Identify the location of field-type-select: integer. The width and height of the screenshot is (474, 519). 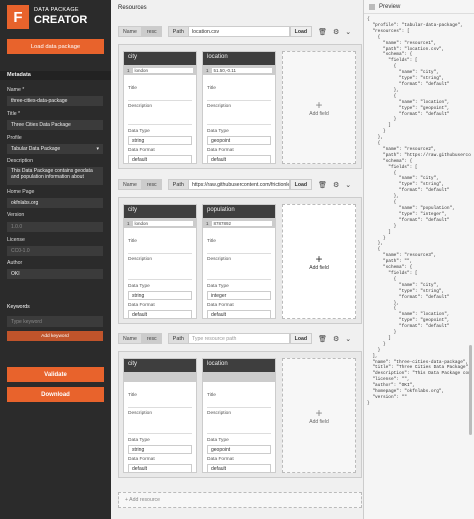
(239, 295).